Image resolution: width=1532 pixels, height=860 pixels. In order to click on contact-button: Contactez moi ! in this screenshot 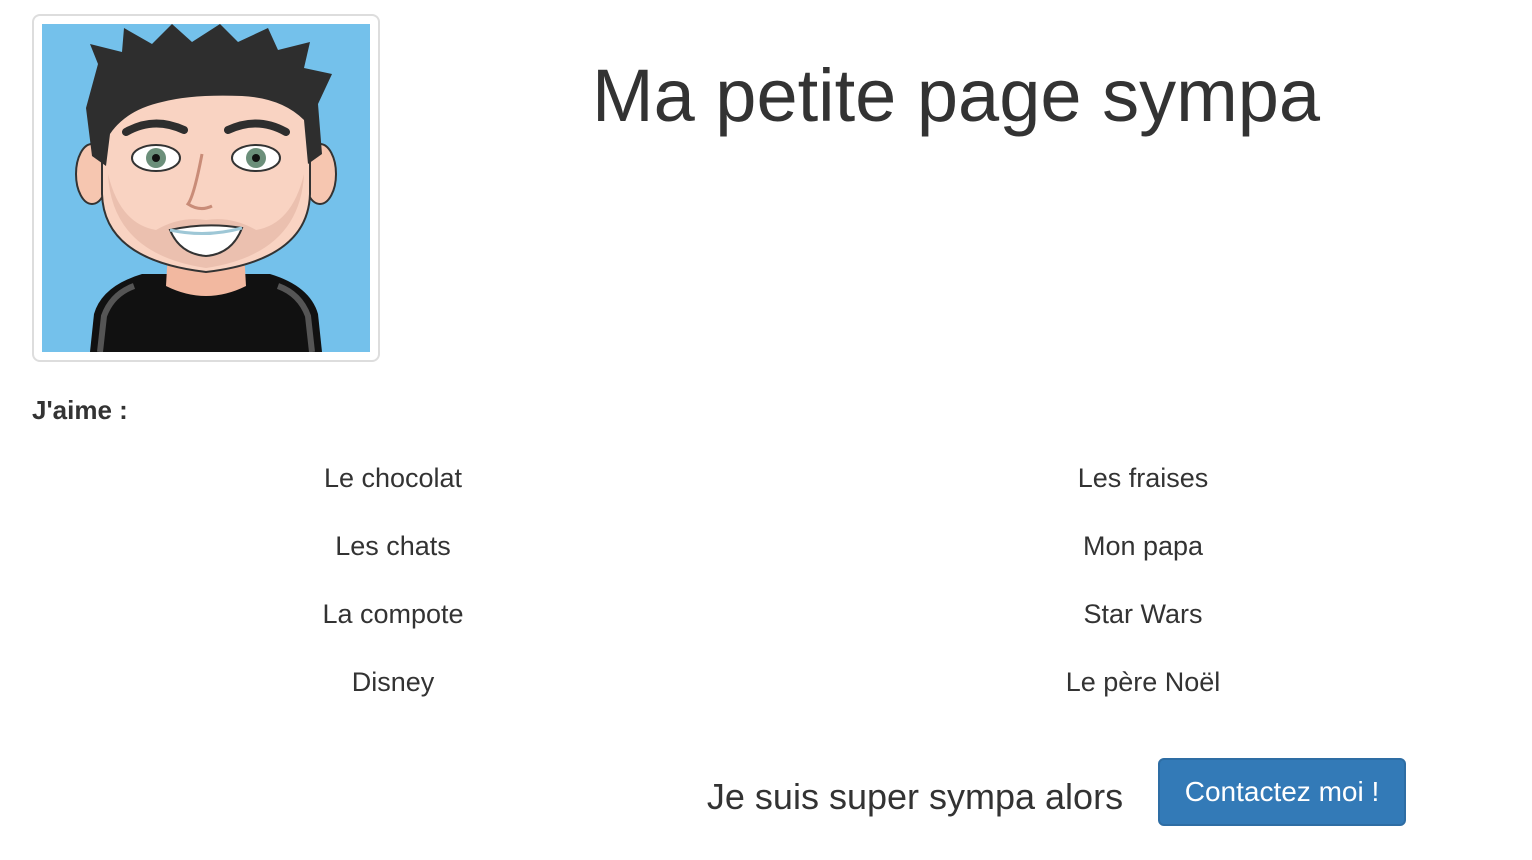, I will do `click(1282, 792)`.